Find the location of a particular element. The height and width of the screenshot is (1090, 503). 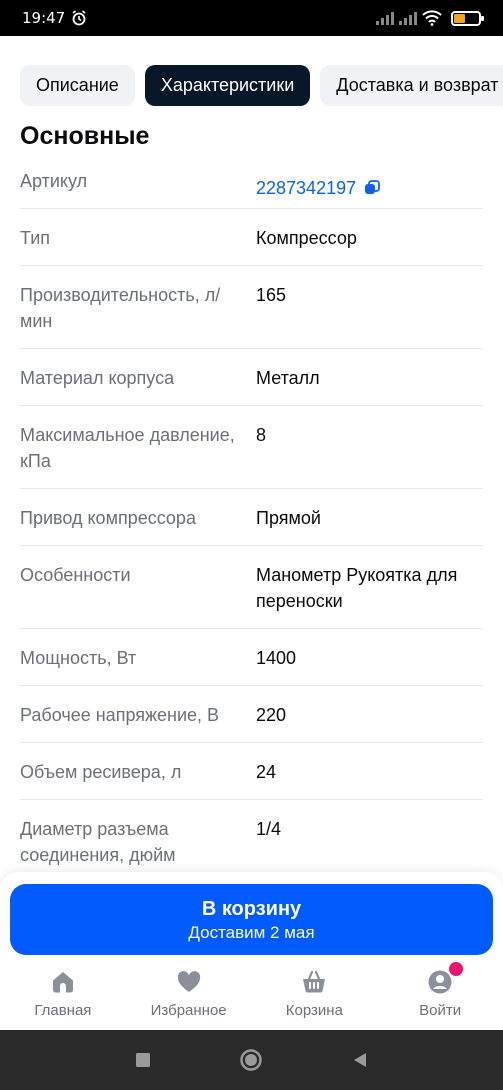

spec-value: 1400 is located at coordinates (276, 658).